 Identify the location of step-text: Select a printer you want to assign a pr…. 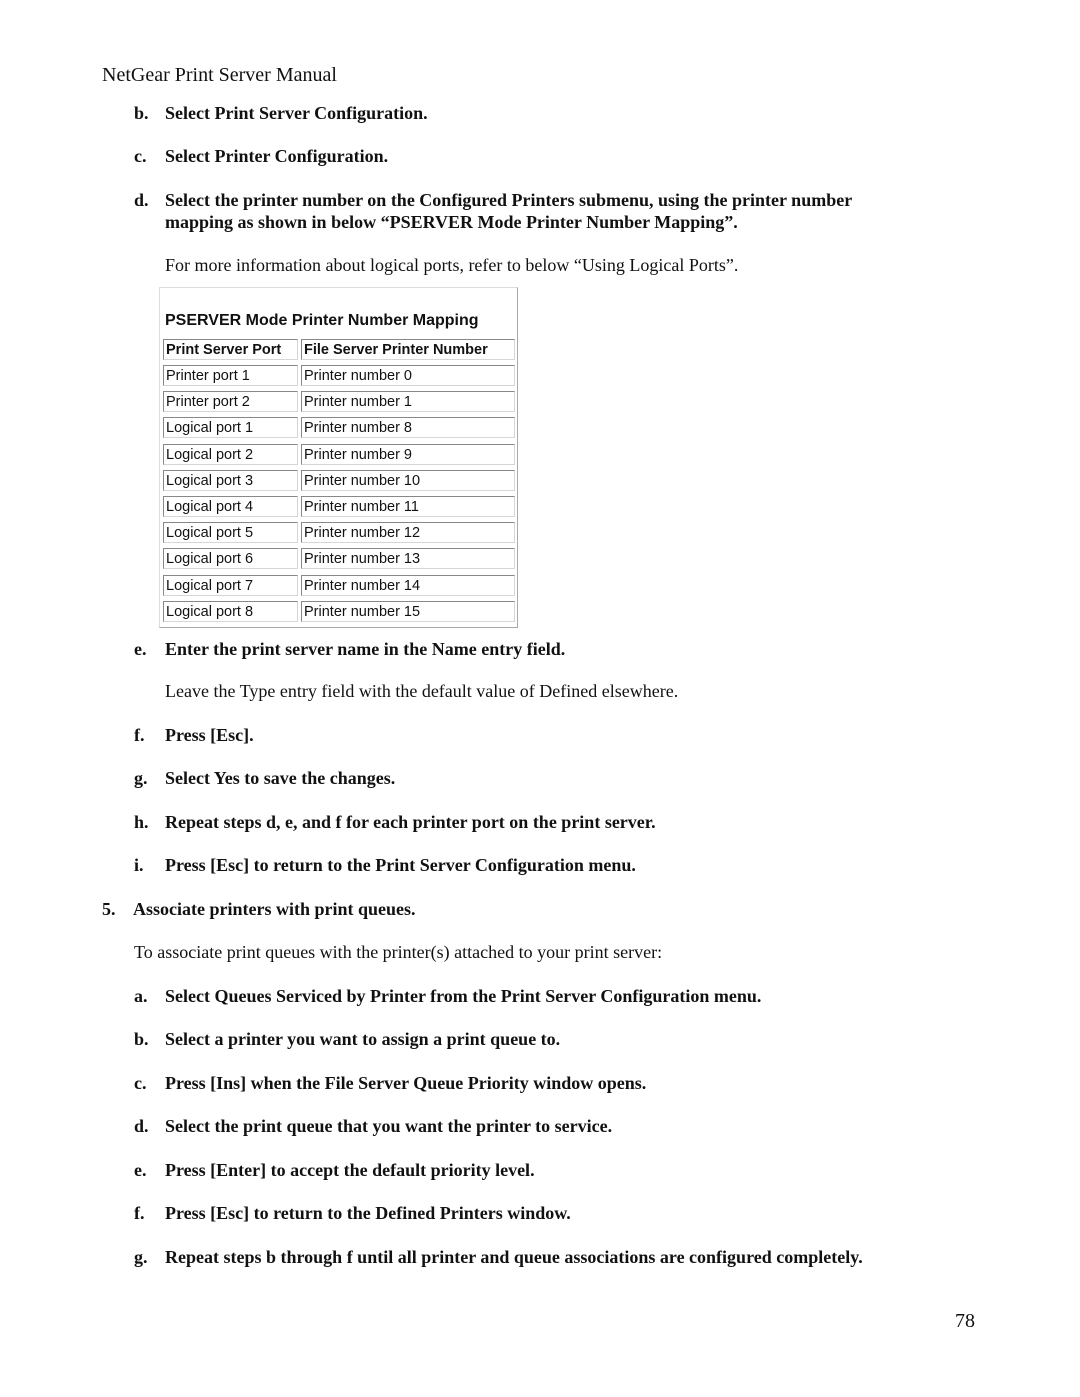
(363, 1039).